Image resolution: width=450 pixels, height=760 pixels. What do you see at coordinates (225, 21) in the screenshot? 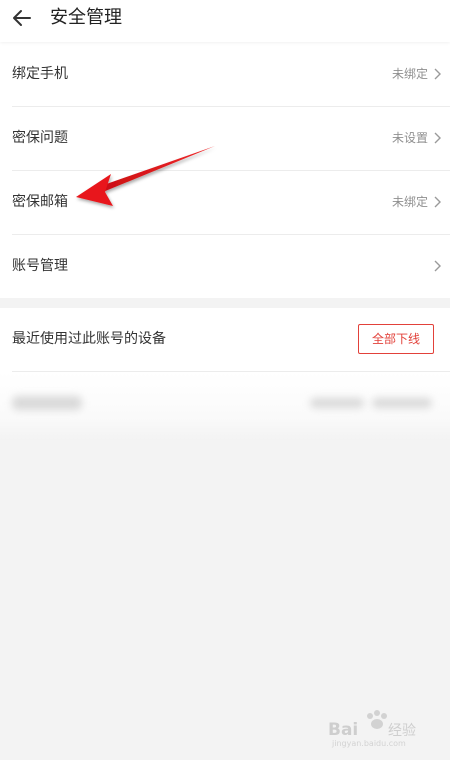
I see `top-bar: 安全管理` at bounding box center [225, 21].